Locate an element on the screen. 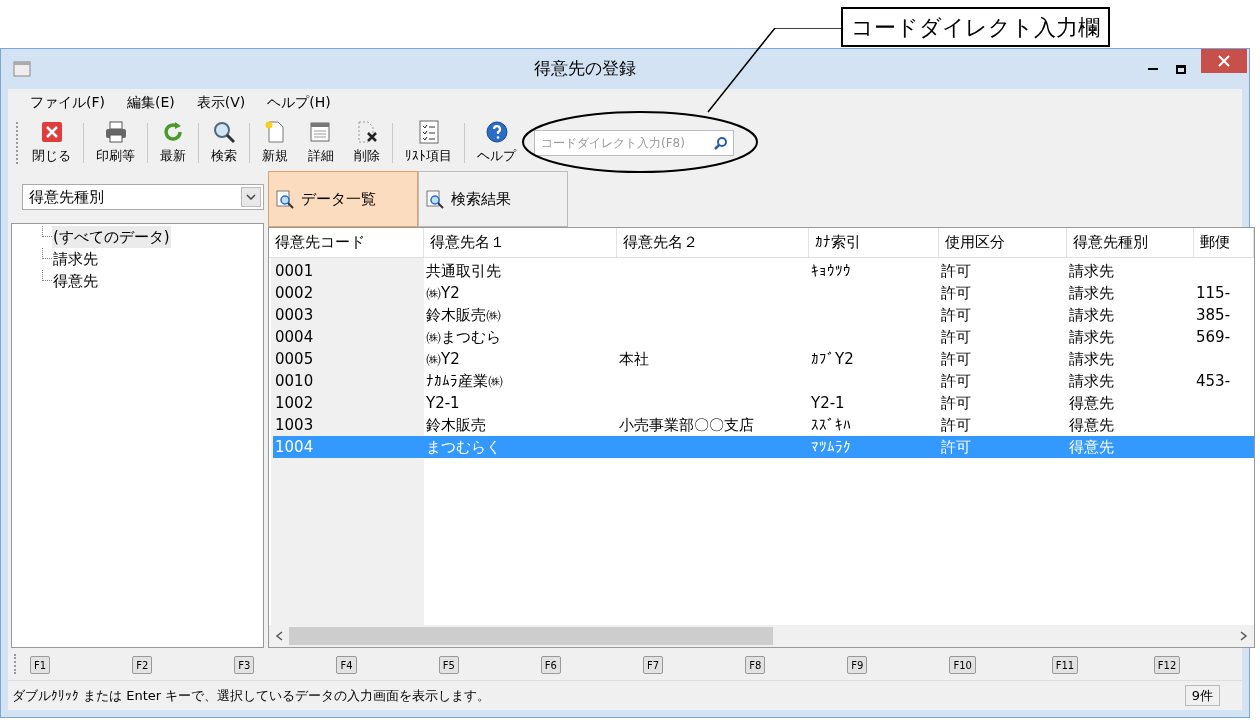 The height and width of the screenshot is (728, 1260). menu-item: ファイル(F) is located at coordinates (67, 102).